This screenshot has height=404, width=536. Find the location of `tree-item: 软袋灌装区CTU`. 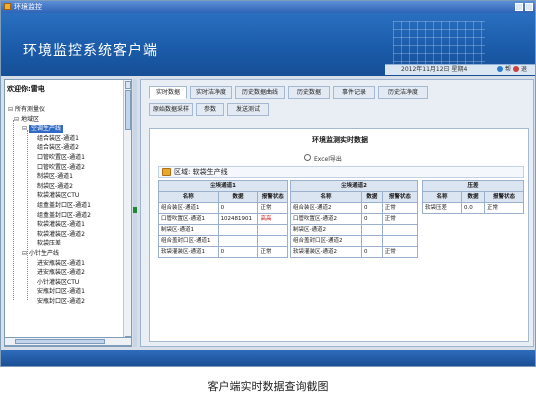

tree-item: 软袋灌装区CTU is located at coordinates (58, 196).